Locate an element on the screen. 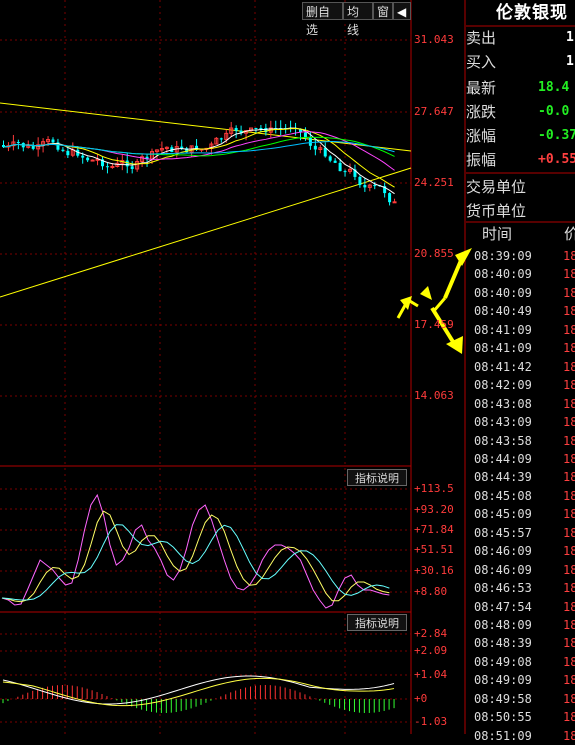 This screenshot has width=575, height=745. quote-row: 货币单位 is located at coordinates (520, 211).